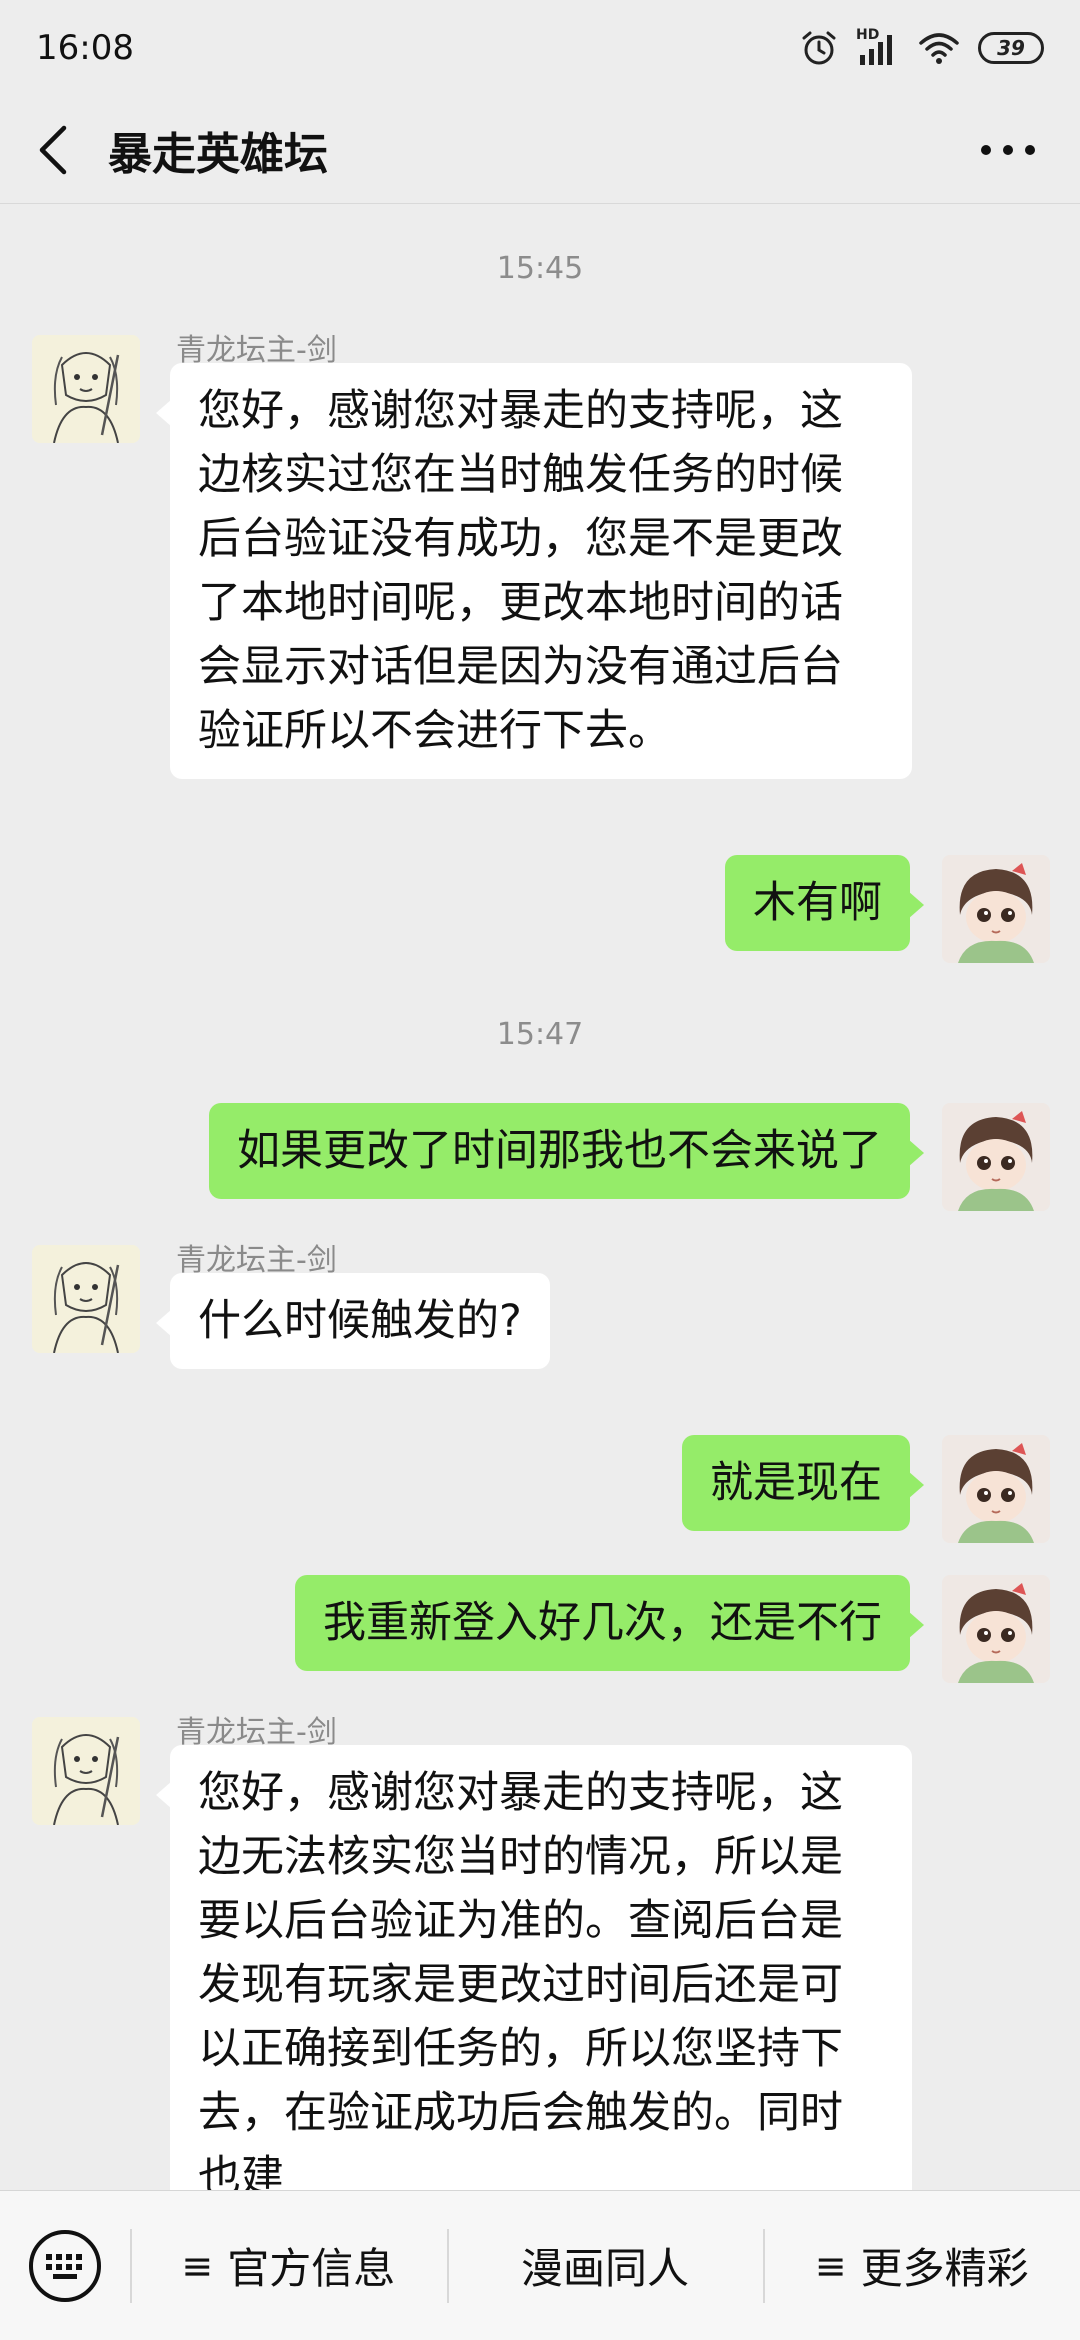 Image resolution: width=1080 pixels, height=2340 pixels. I want to click on keyboard-icon, so click(65, 2265).